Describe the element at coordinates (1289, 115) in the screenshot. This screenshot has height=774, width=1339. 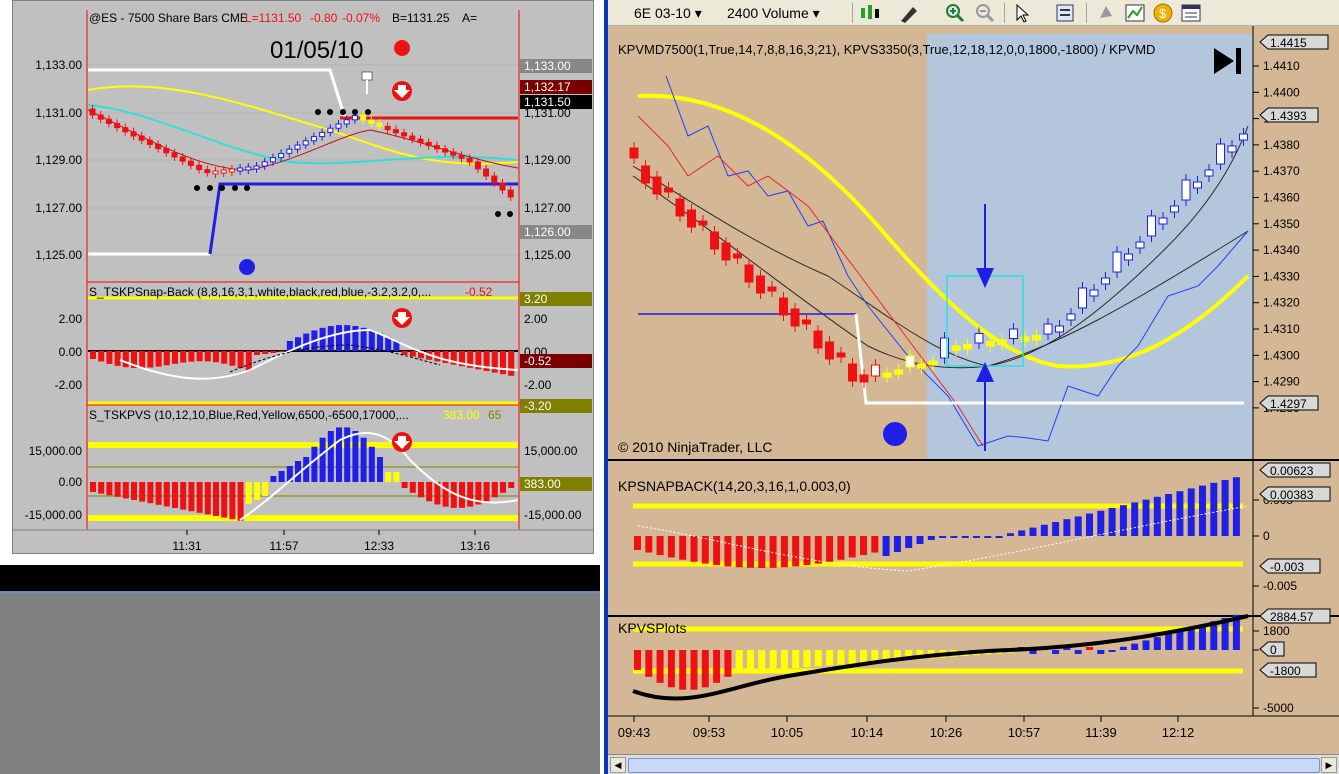
I see `right-tag-14393: 1.4393` at that location.